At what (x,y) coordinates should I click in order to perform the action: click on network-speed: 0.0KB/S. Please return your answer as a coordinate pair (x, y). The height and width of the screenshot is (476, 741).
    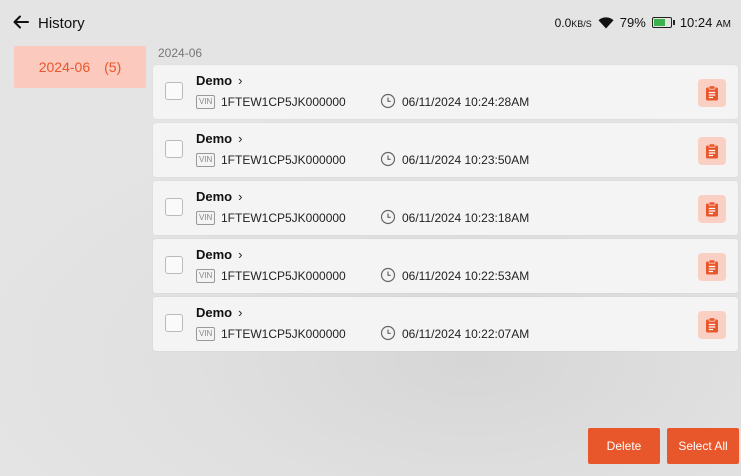
    Looking at the image, I should click on (573, 22).